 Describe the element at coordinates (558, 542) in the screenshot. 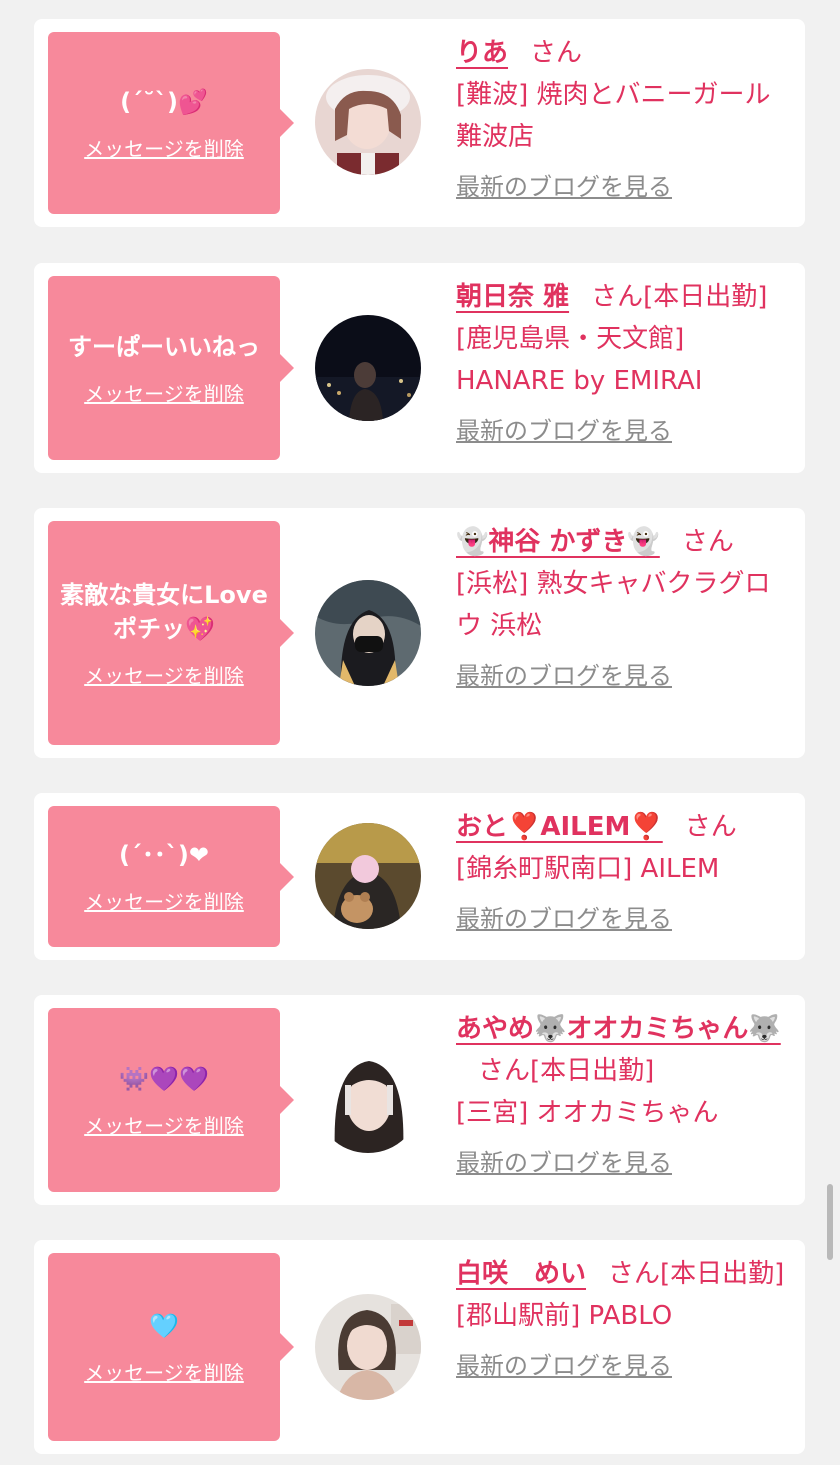

I see `cast-name-link: 👻神谷 かずき👻` at that location.